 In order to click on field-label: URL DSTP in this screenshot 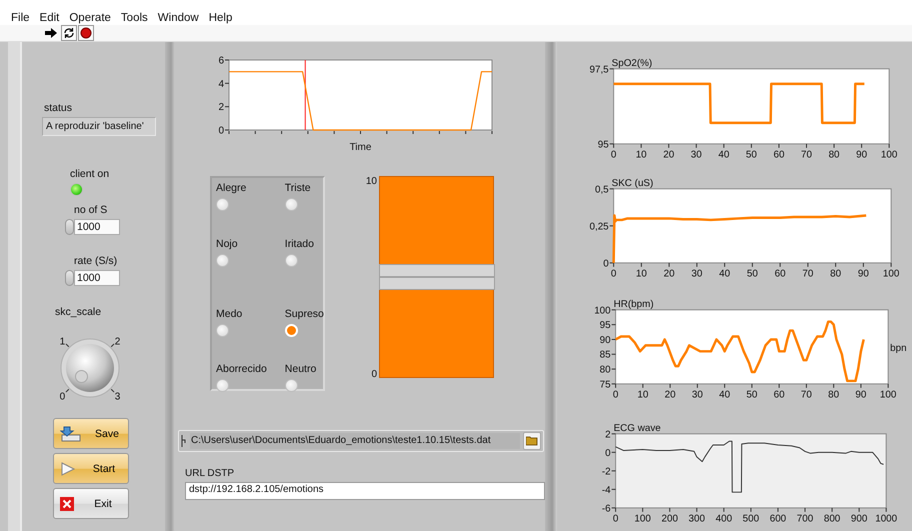, I will do `click(210, 473)`.